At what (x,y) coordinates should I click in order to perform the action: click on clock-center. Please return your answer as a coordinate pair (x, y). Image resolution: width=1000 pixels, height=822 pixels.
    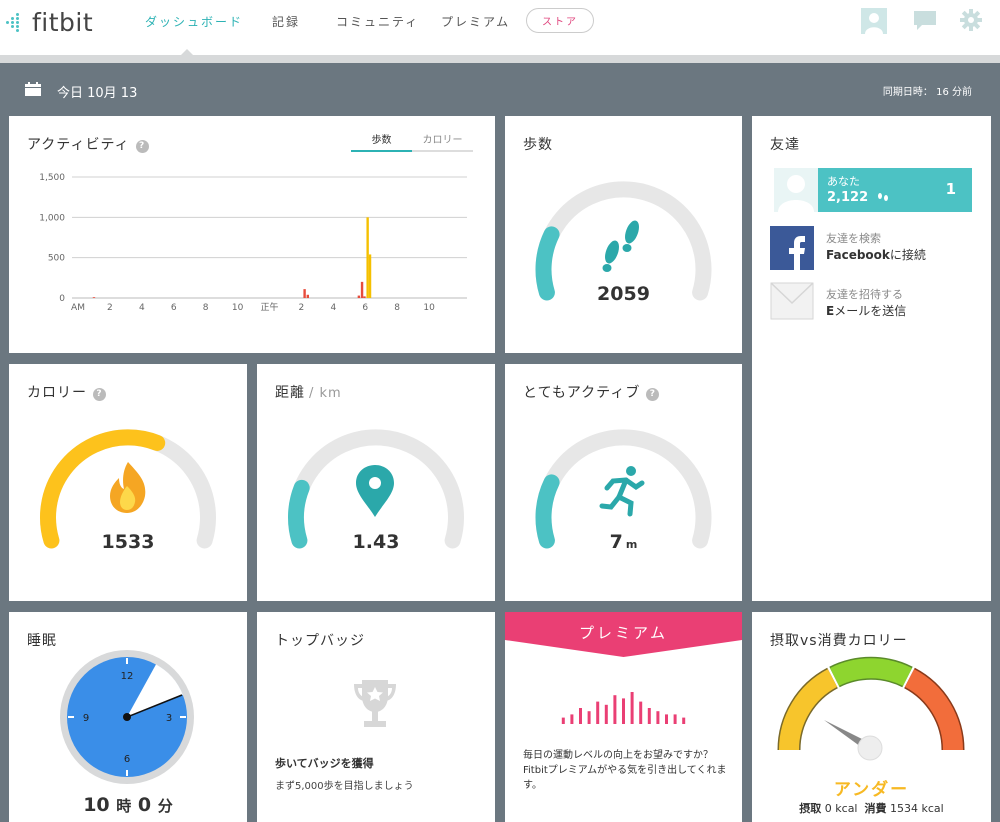
    Looking at the image, I should click on (127, 717).